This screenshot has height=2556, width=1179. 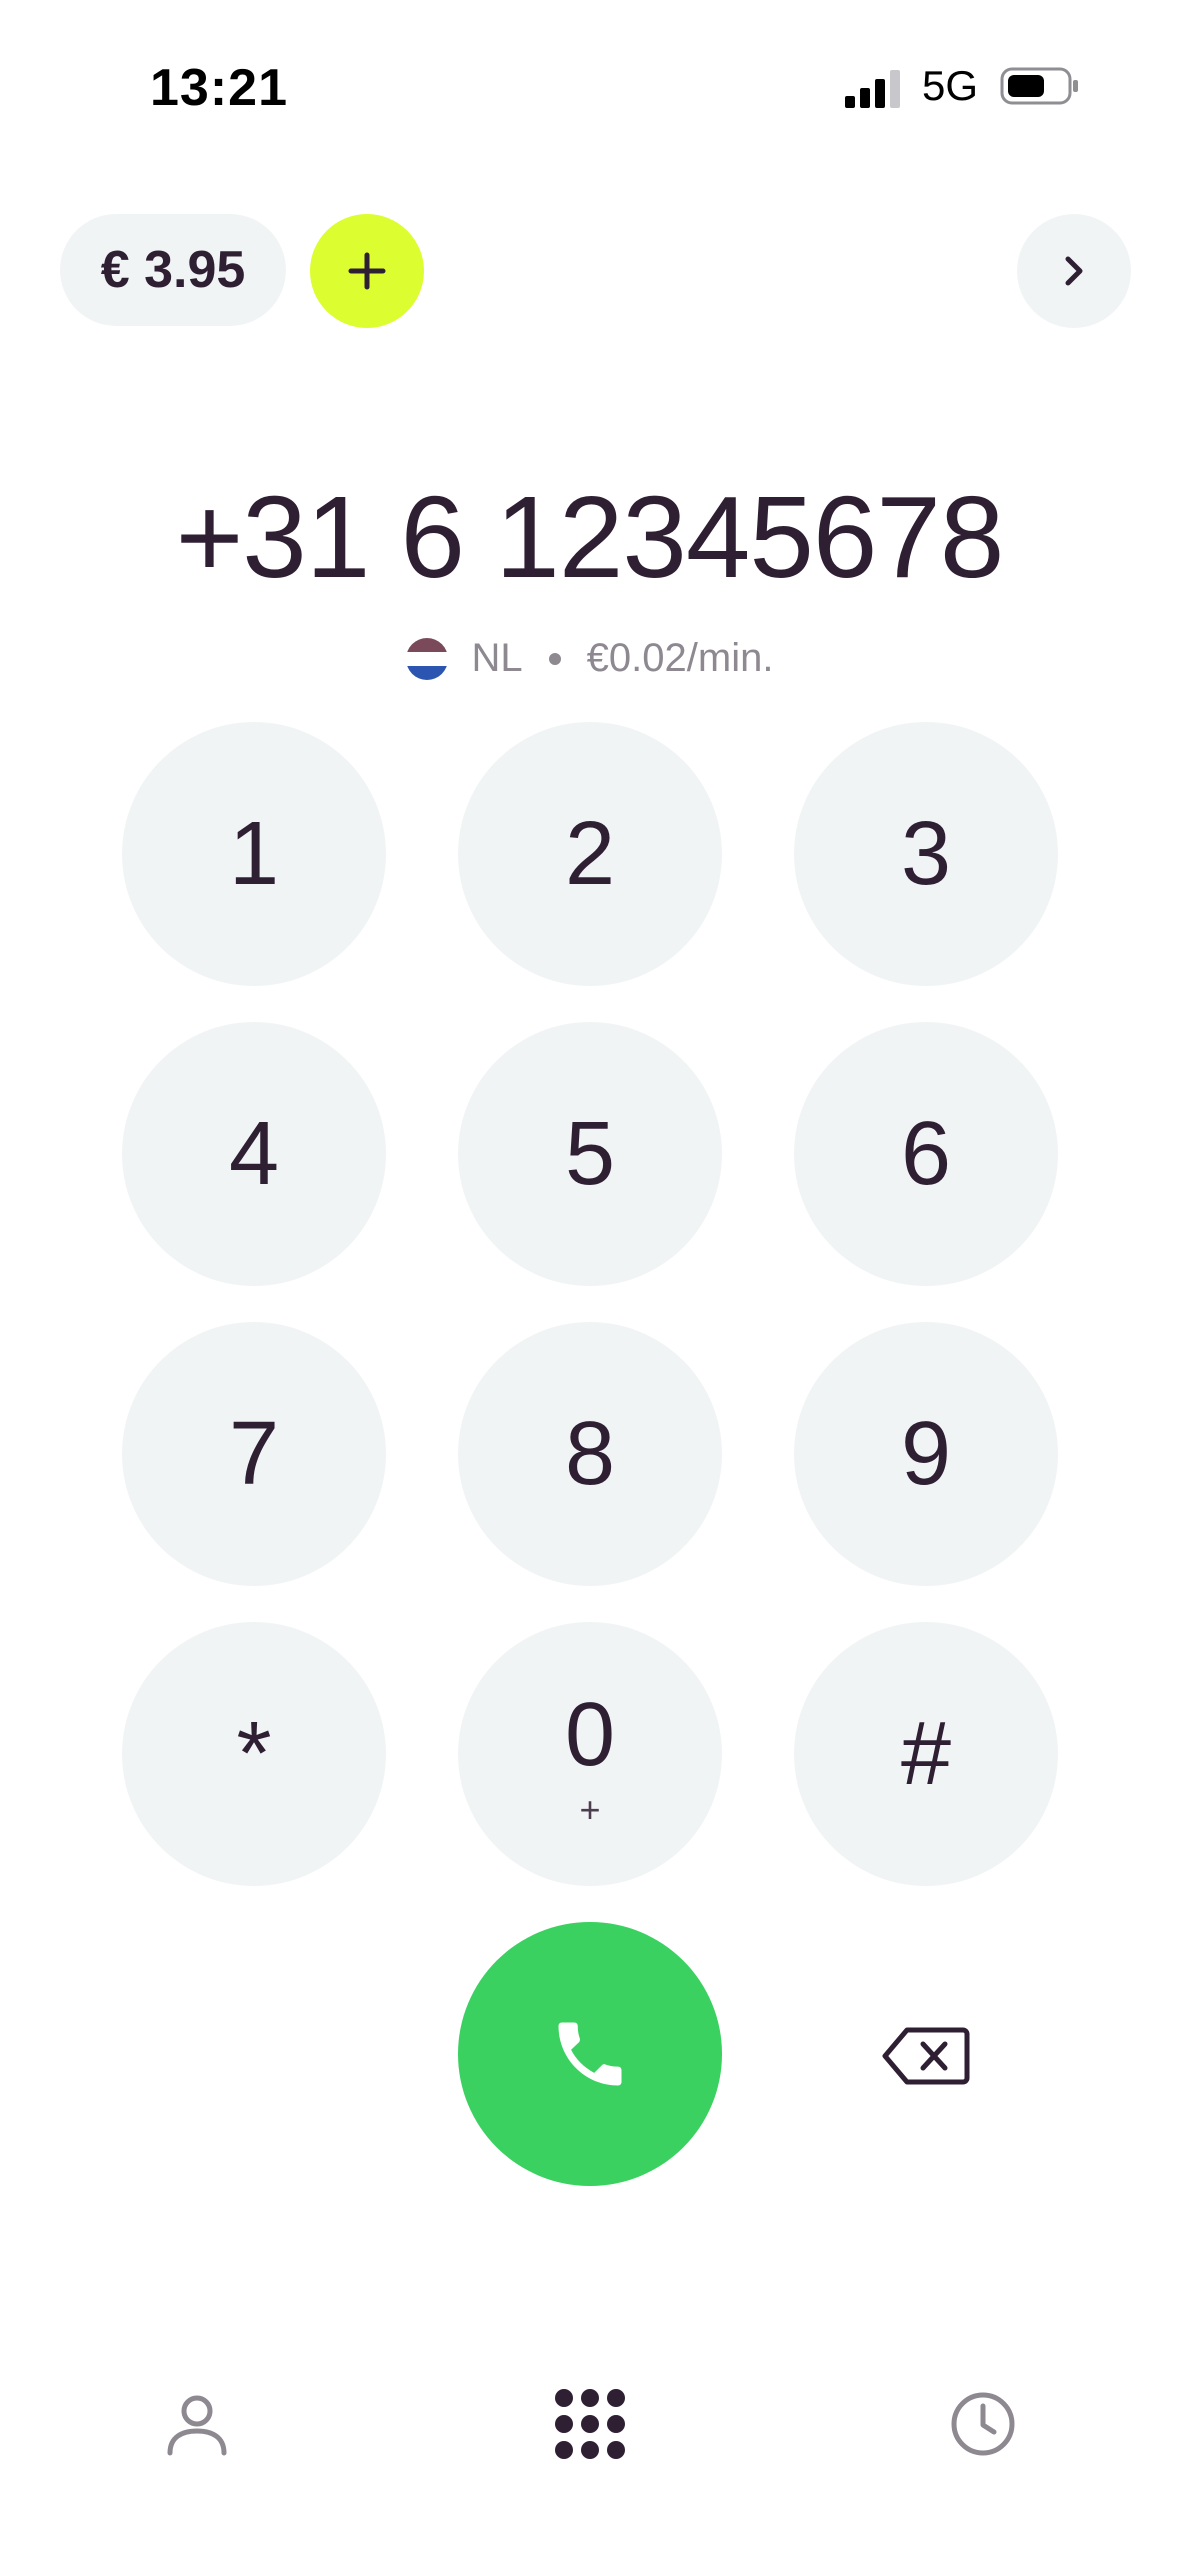 I want to click on status-time: 13:21, so click(x=219, y=88).